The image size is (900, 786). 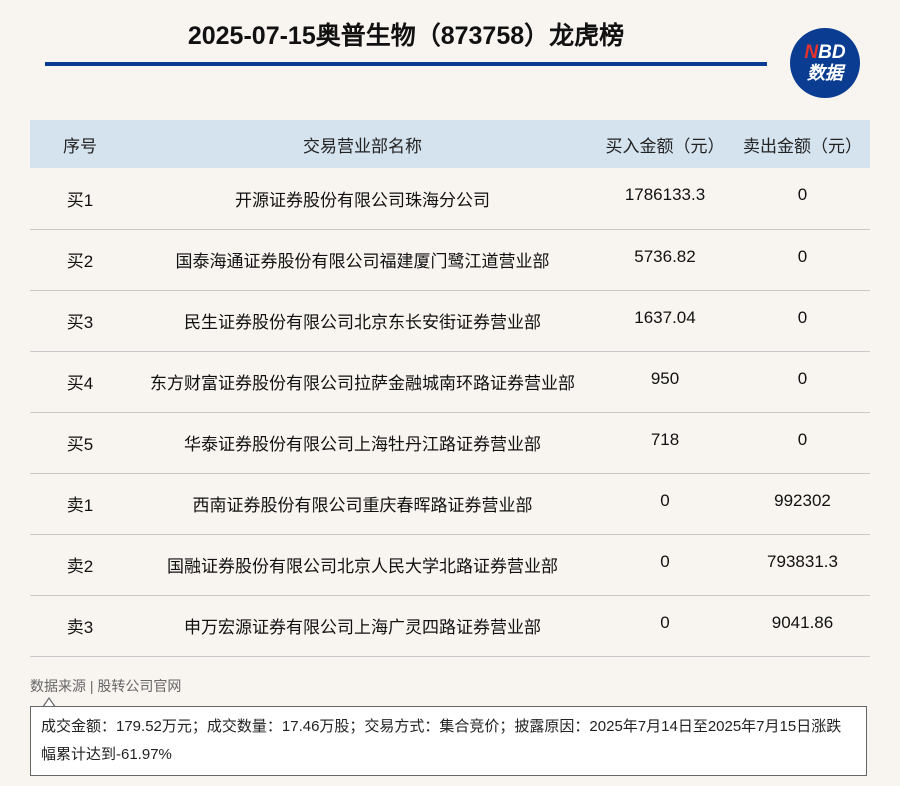 I want to click on data-source: 数据来源 | 股转公司官网, so click(x=106, y=686).